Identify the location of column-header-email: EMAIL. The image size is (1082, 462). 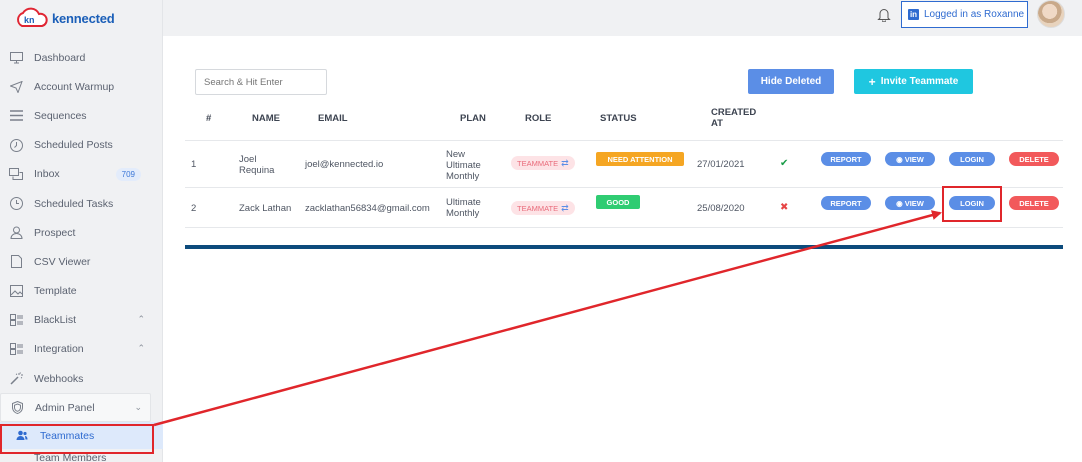
(333, 118).